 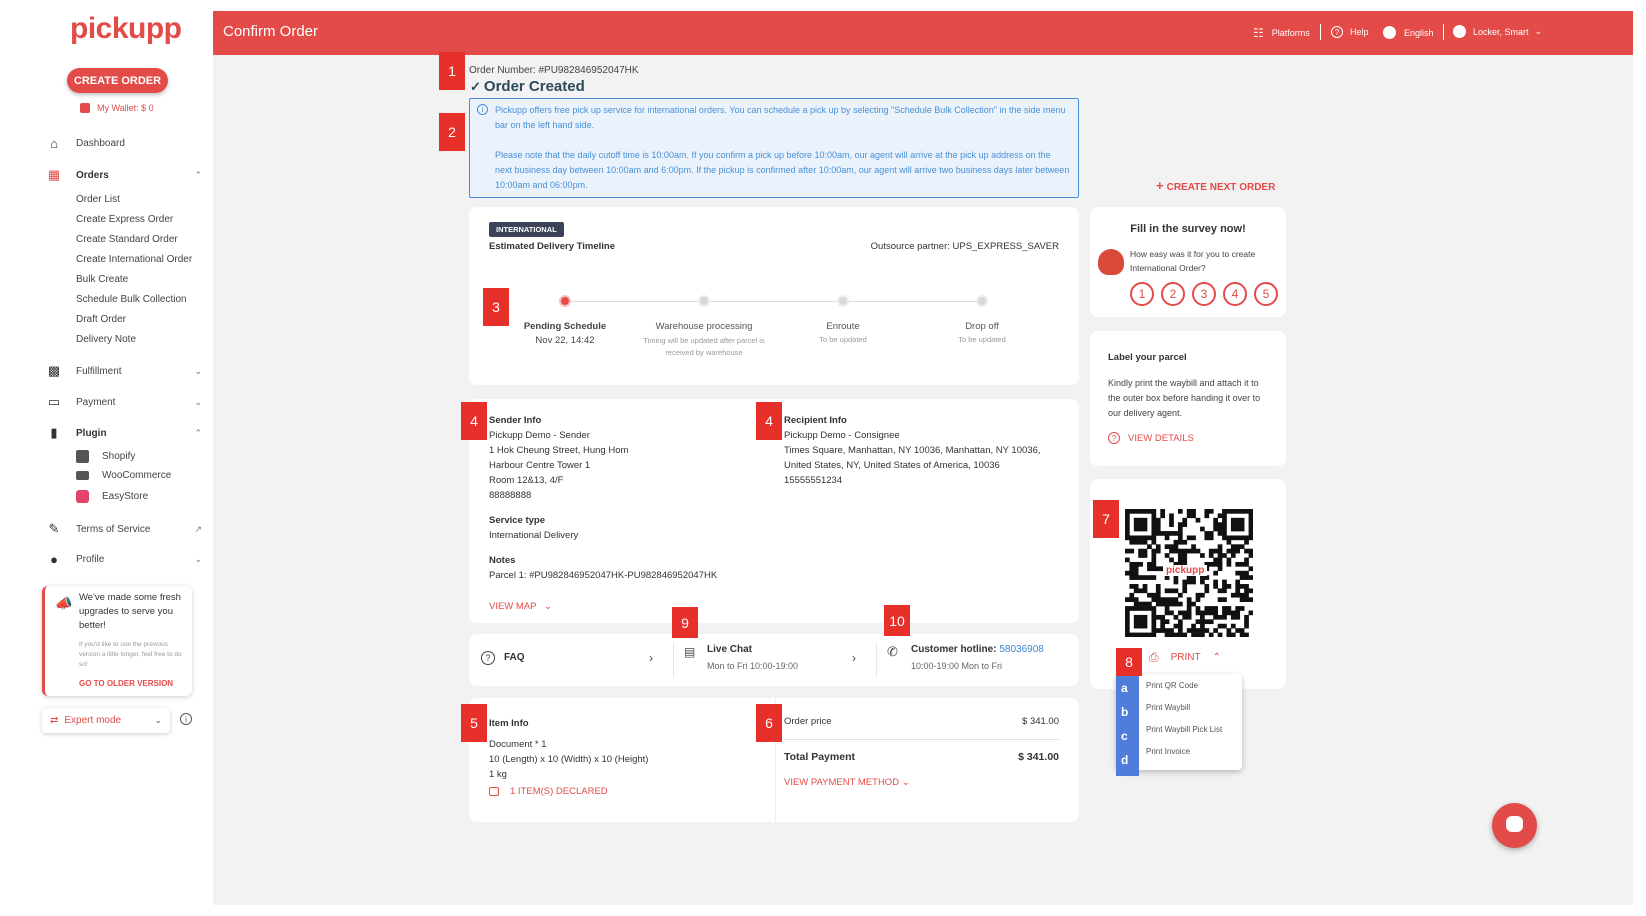 What do you see at coordinates (502, 560) in the screenshot?
I see `notes-title: Notes` at bounding box center [502, 560].